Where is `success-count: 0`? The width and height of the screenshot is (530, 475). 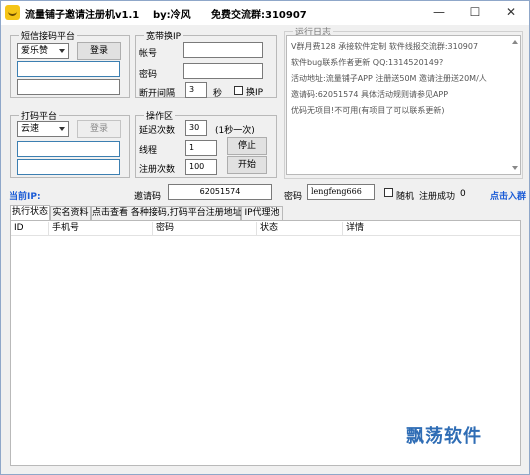
success-count: 0 is located at coordinates (463, 194).